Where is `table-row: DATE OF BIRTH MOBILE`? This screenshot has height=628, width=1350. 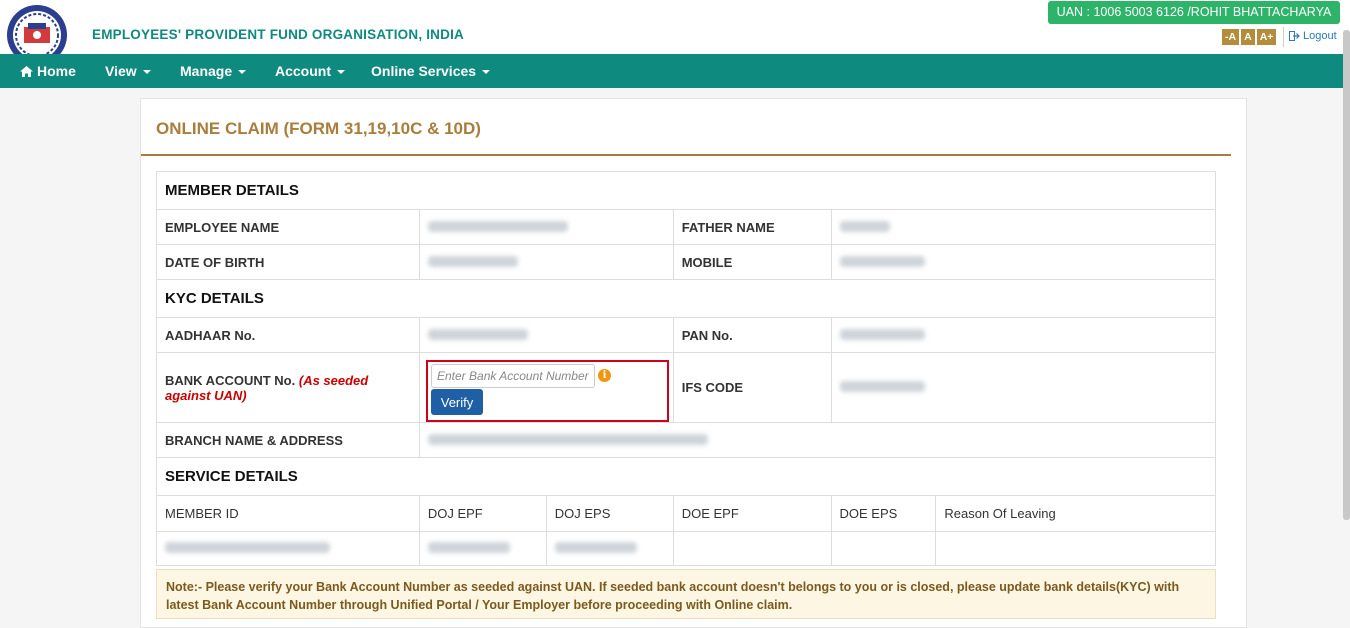 table-row: DATE OF BIRTH MOBILE is located at coordinates (686, 262).